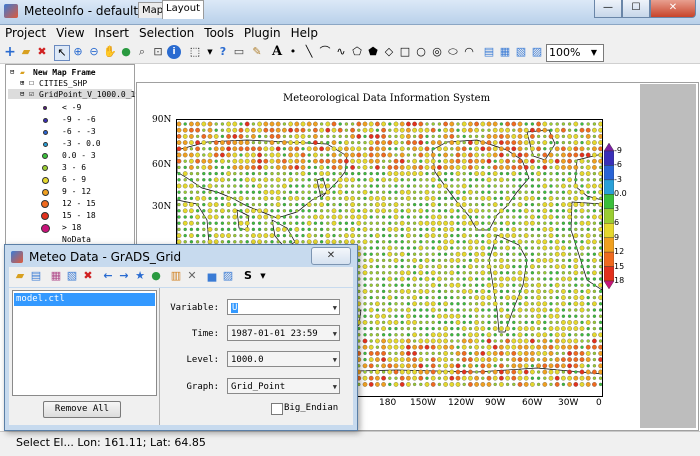  I want to click on level-select: 1000.0 ▼, so click(283, 359).